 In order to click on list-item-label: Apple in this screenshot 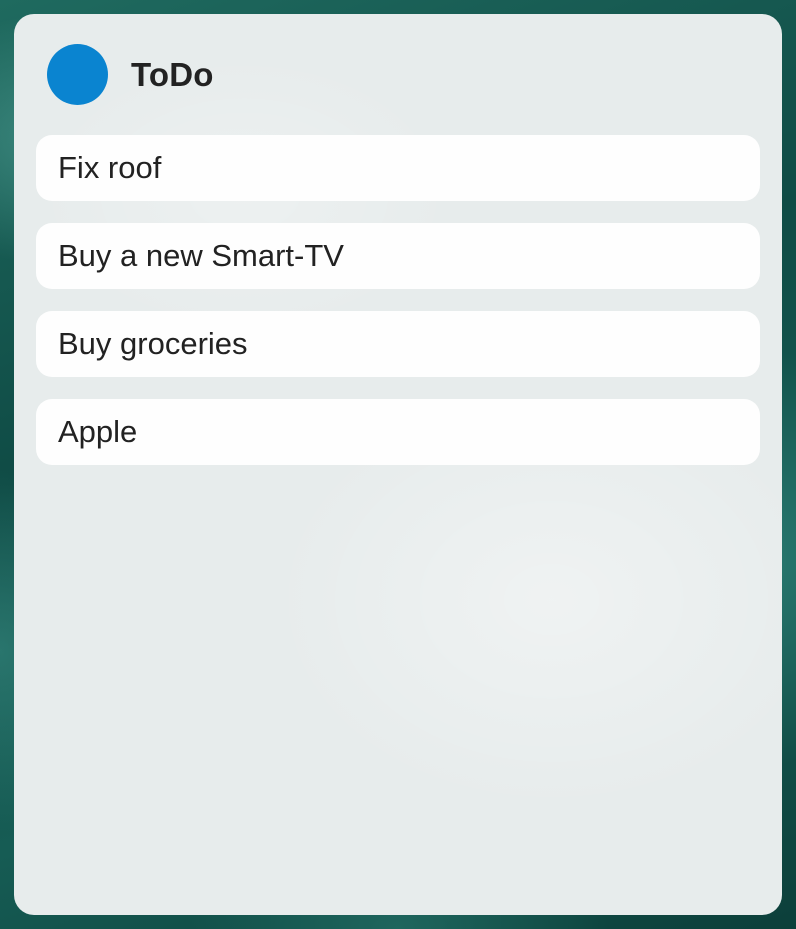, I will do `click(98, 431)`.